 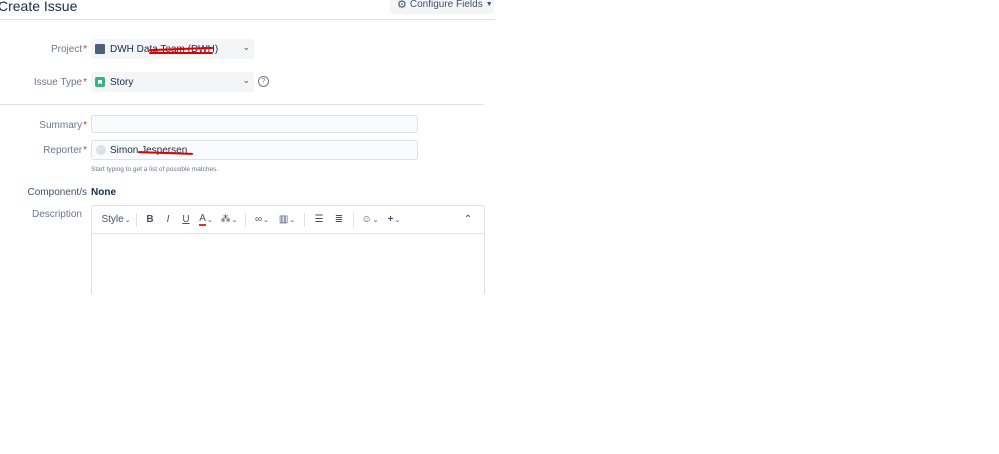 What do you see at coordinates (66, 49) in the screenshot?
I see `project-label-text: Project` at bounding box center [66, 49].